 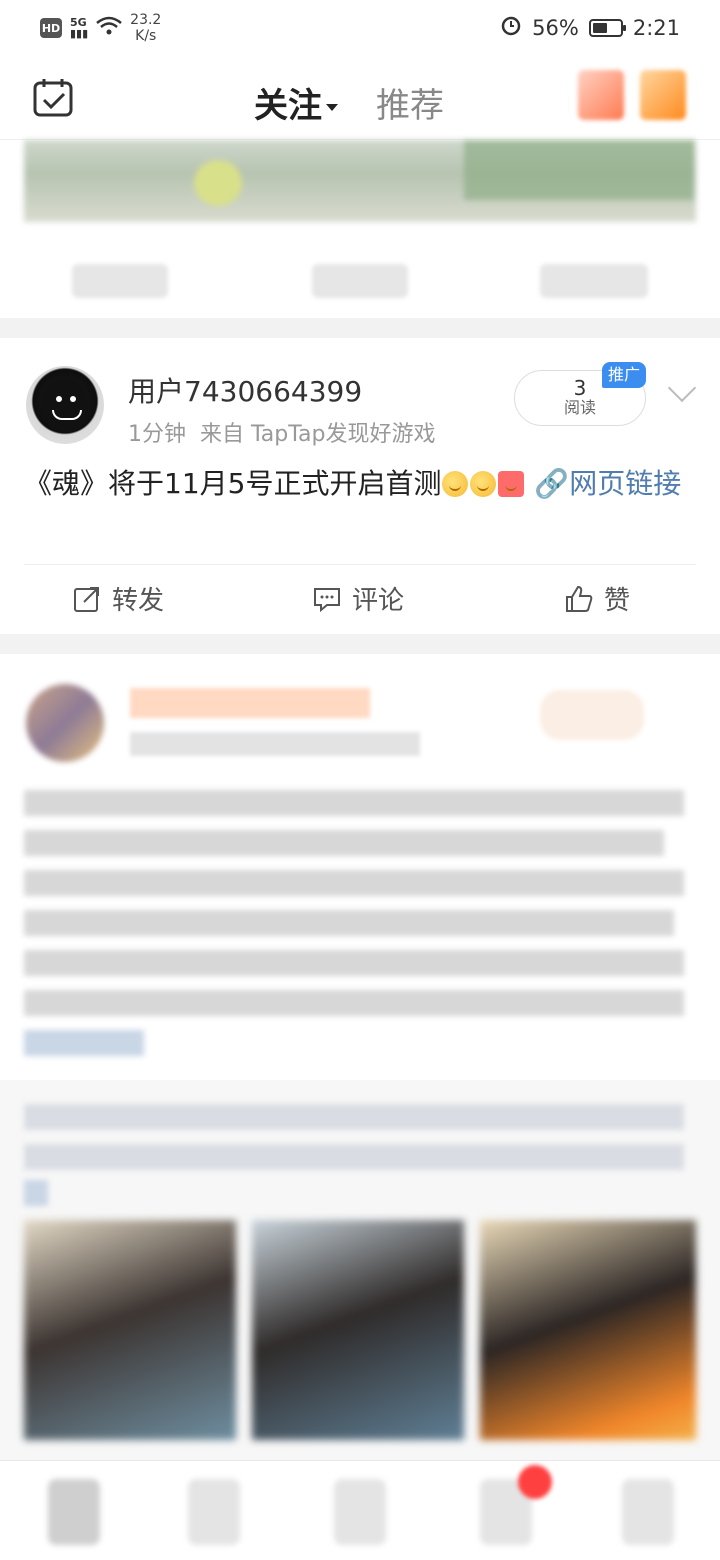 What do you see at coordinates (592, 715) in the screenshot?
I see `blurred-follow-pill` at bounding box center [592, 715].